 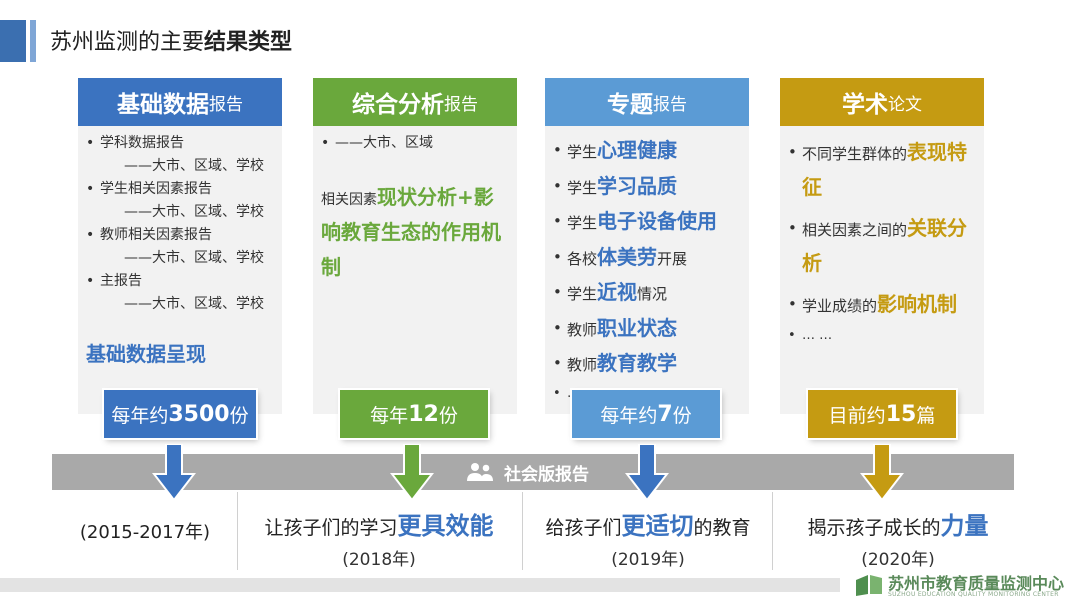 I want to click on title-accent-bar, so click(x=13, y=41).